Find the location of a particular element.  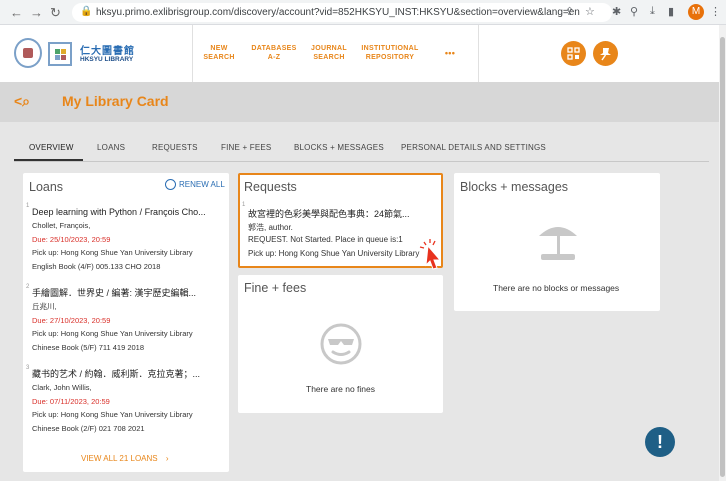

loan-number: 1 is located at coordinates (28, 206).